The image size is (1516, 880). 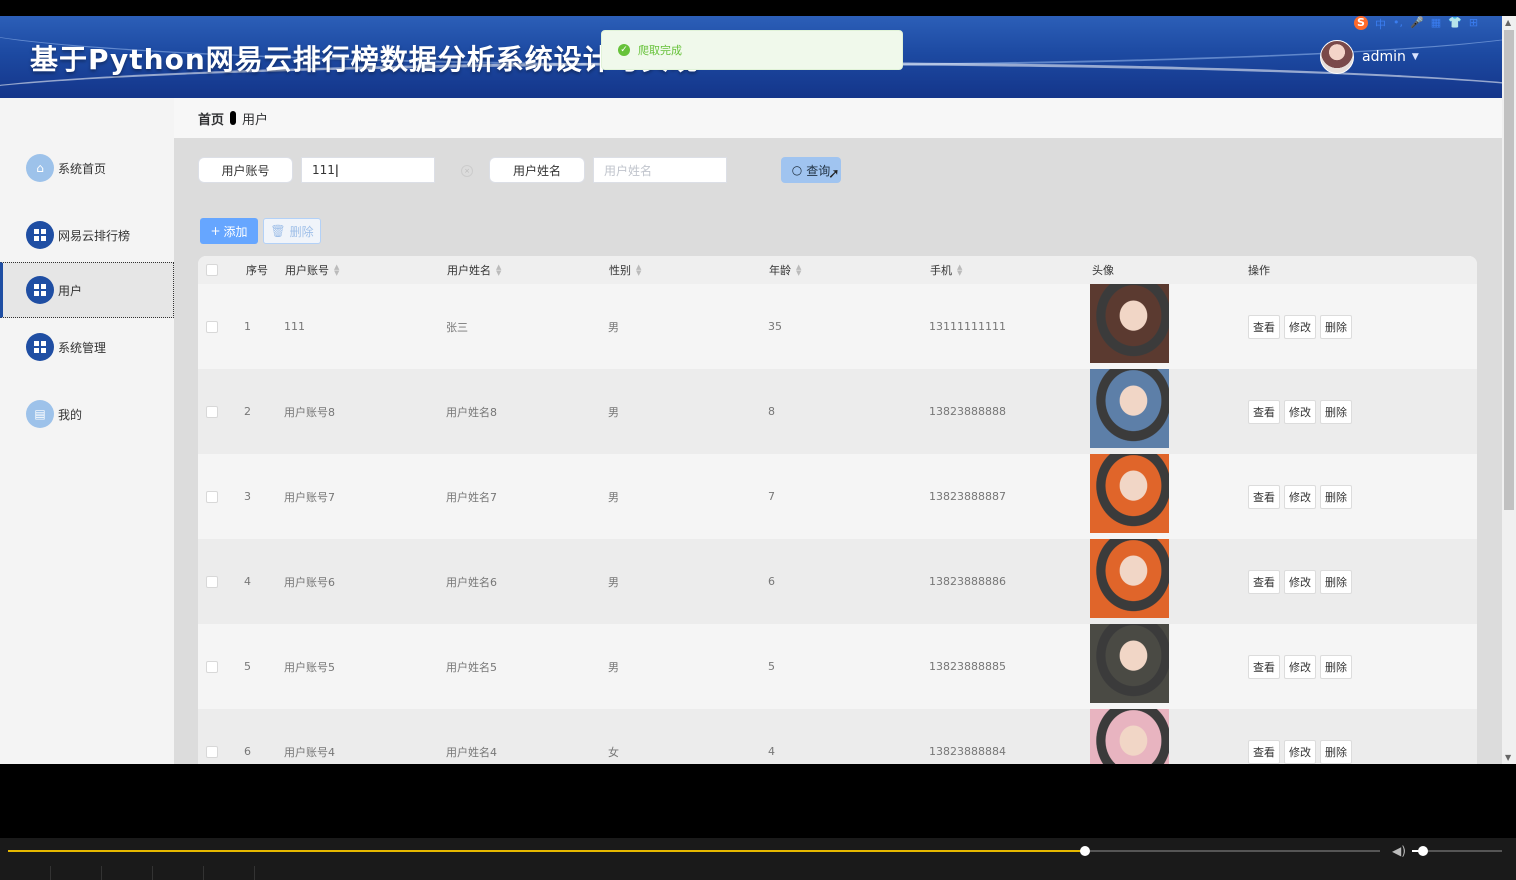 I want to click on cell-phone: 13823888888, so click(x=967, y=411).